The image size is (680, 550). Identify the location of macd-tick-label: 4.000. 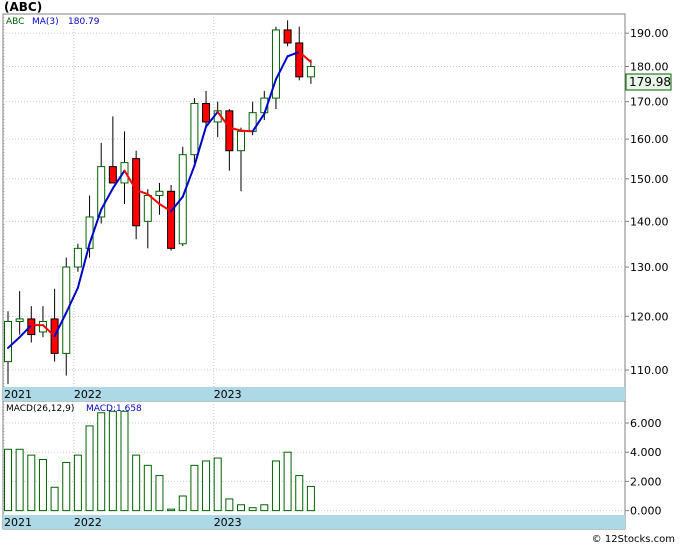
(646, 452).